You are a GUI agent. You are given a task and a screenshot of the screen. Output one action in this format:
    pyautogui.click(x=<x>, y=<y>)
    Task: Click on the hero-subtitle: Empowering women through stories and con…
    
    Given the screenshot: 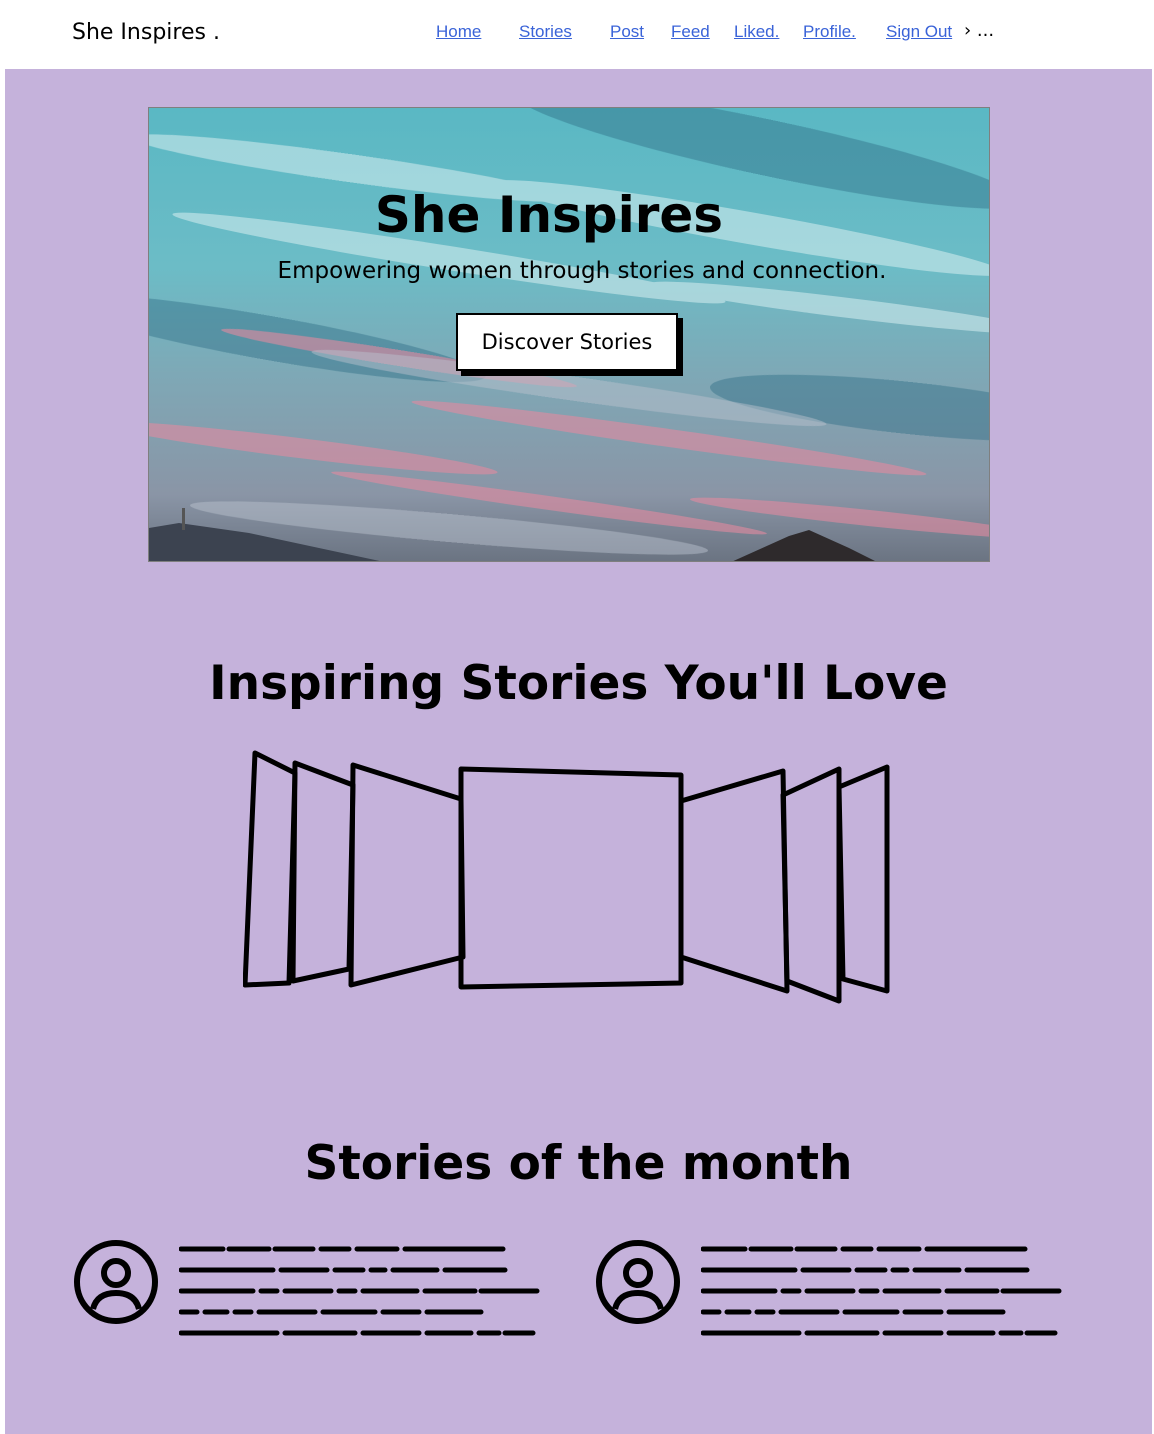 What is the action you would take?
    pyautogui.click(x=582, y=271)
    